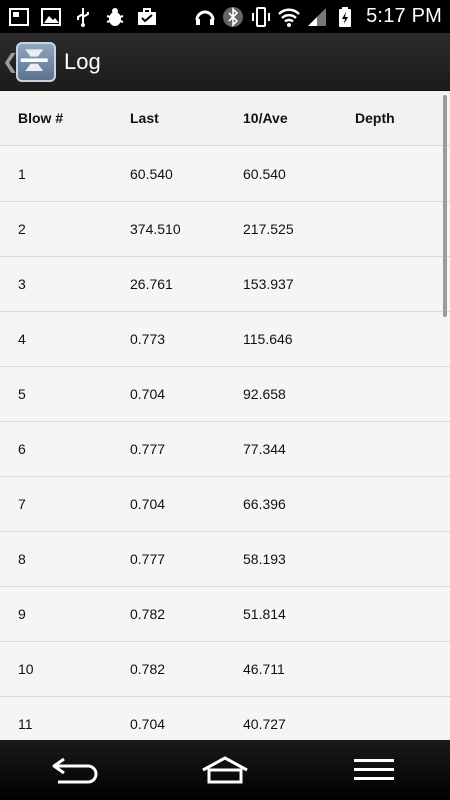 The width and height of the screenshot is (450, 800). I want to click on headset-icon, so click(205, 17).